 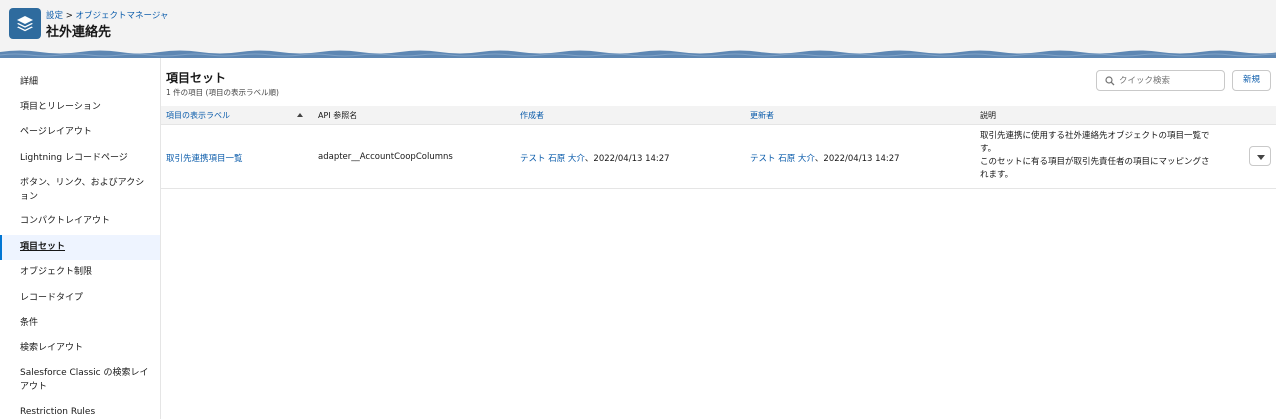 I want to click on column-header-created-by: 作成者, so click(x=532, y=115).